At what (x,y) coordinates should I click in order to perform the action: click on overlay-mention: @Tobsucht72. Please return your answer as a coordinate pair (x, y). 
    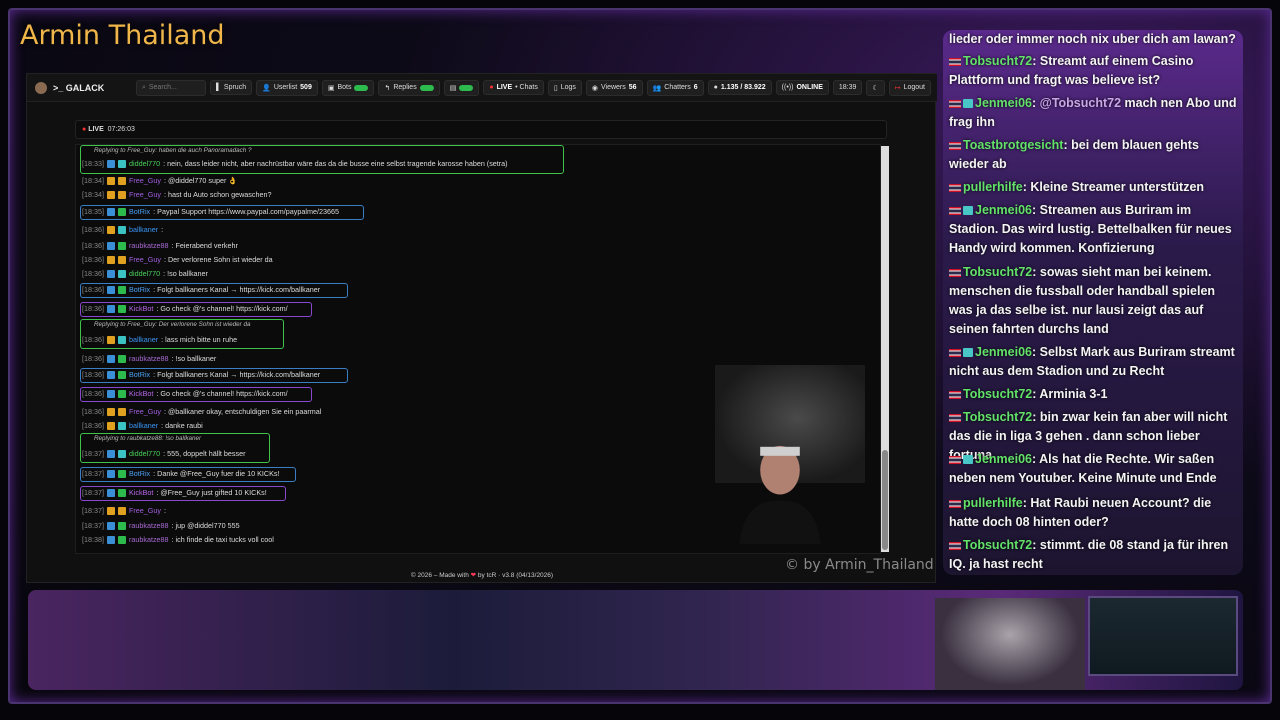
    Looking at the image, I should click on (1080, 103).